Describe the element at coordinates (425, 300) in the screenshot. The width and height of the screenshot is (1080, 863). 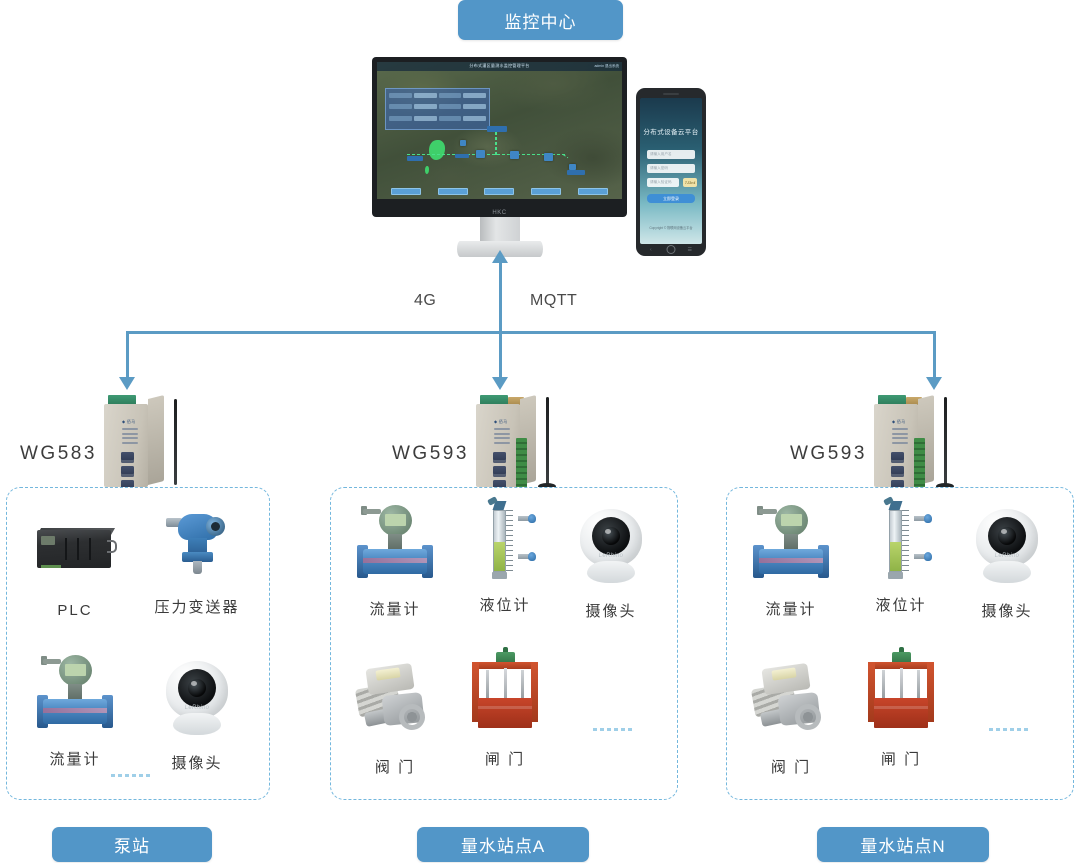
I see `network-label-4g: 4G` at that location.